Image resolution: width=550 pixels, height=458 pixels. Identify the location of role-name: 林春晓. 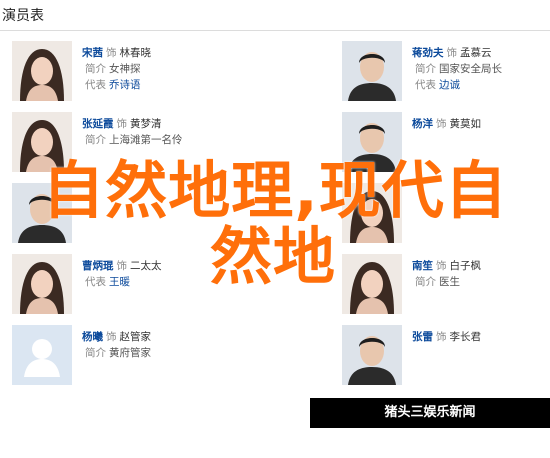
(135, 53).